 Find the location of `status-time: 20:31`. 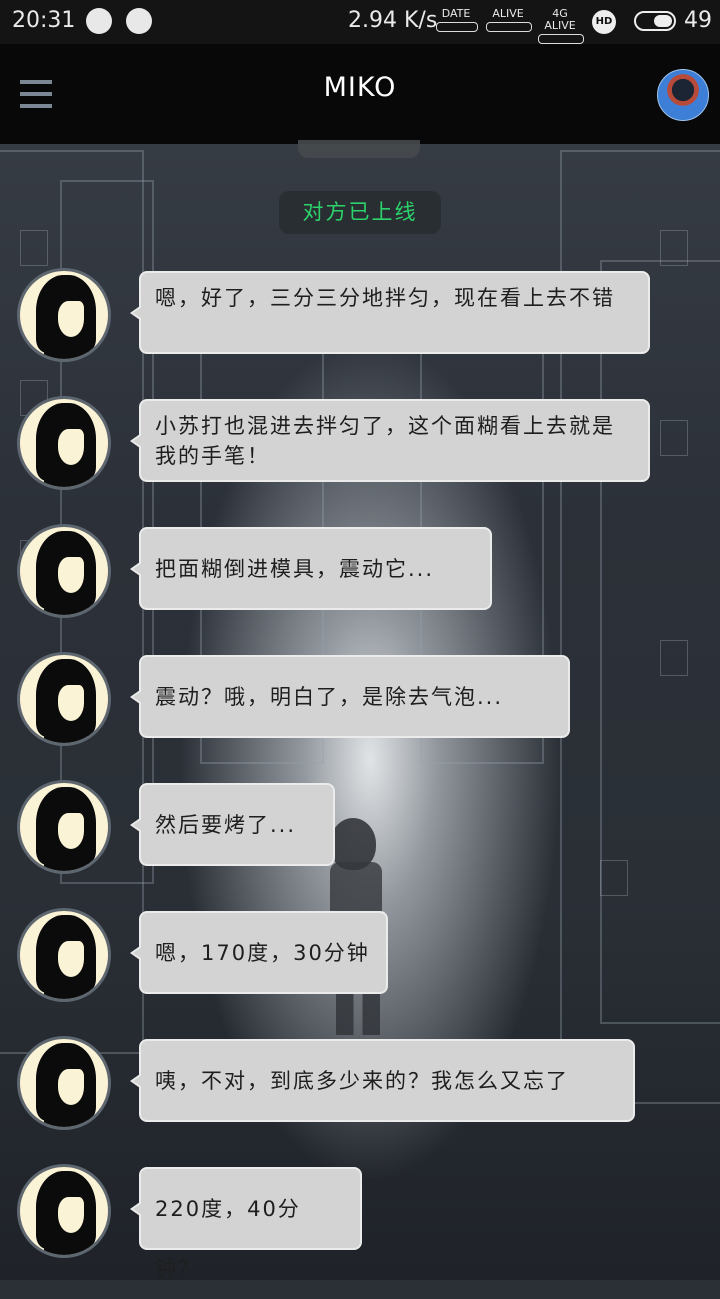

status-time: 20:31 is located at coordinates (44, 20).